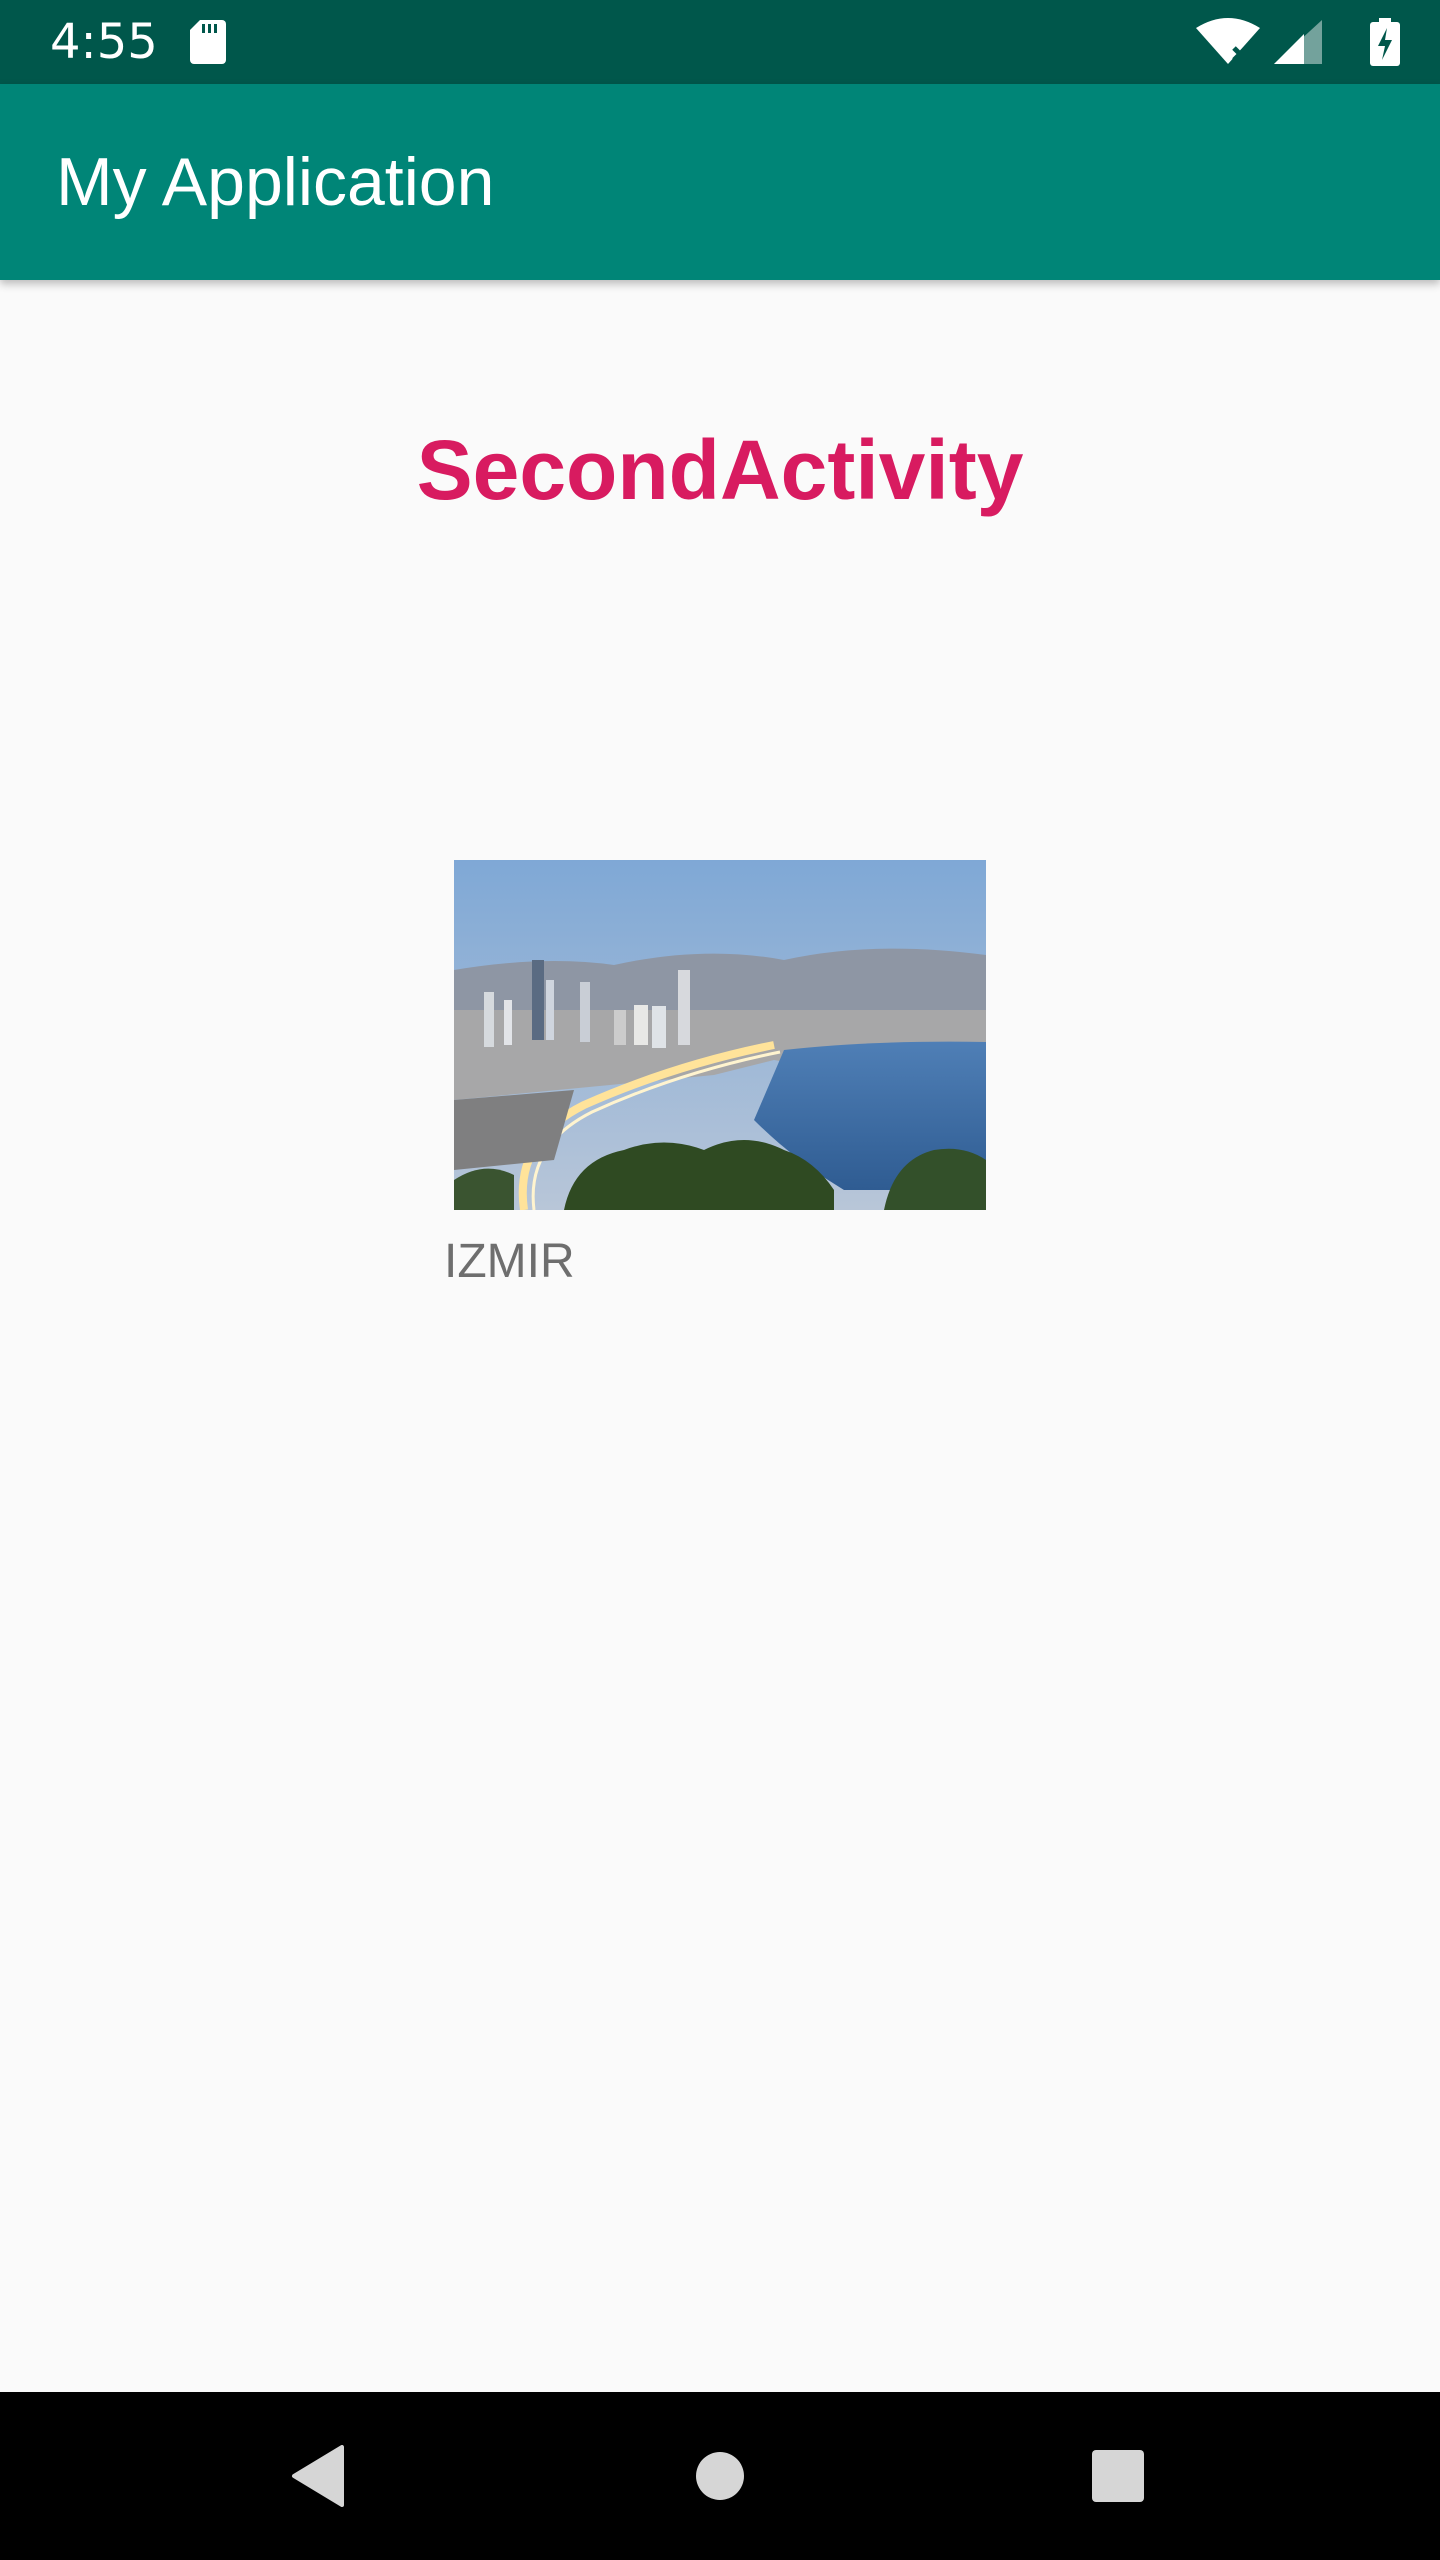  Describe the element at coordinates (1228, 41) in the screenshot. I see `wifi-off-icon` at that location.